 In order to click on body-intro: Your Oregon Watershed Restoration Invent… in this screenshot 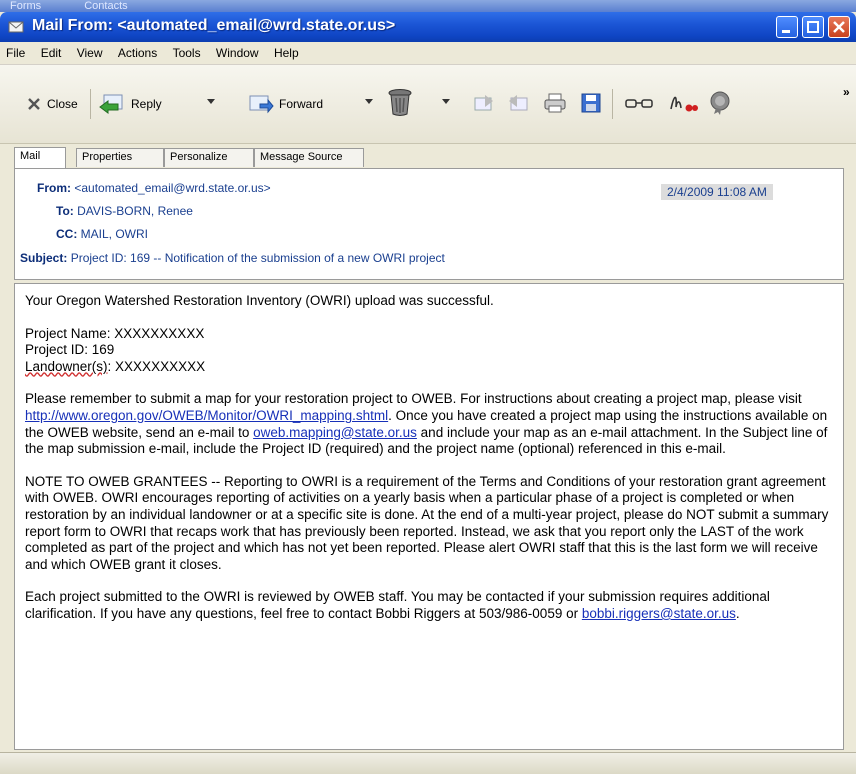, I will do `click(259, 300)`.